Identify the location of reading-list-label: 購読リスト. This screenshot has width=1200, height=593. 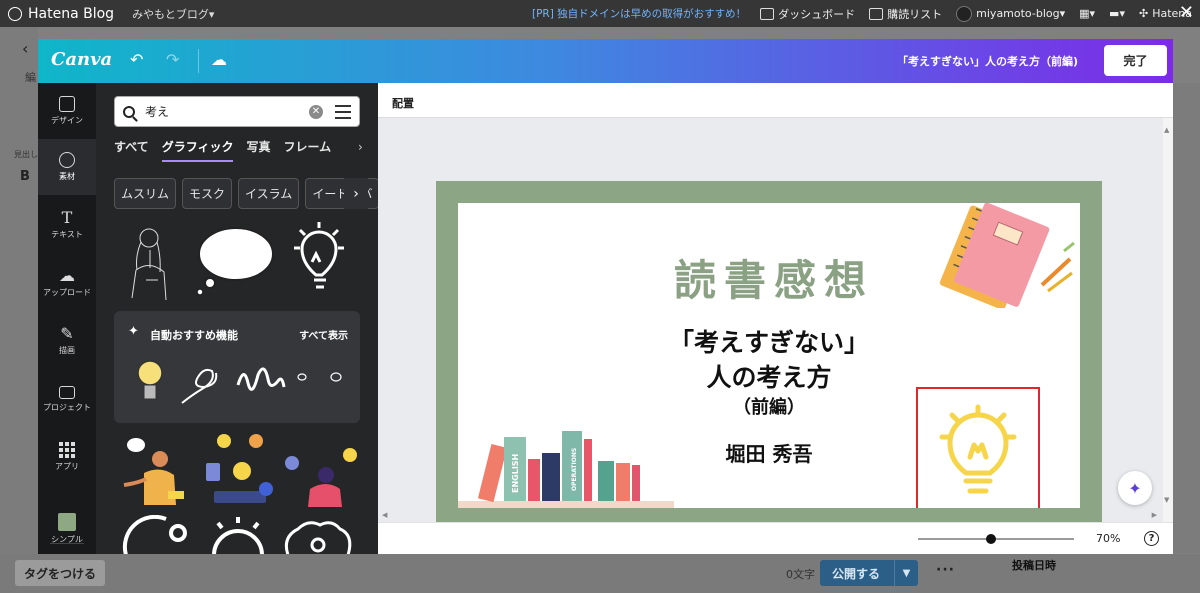
(915, 14).